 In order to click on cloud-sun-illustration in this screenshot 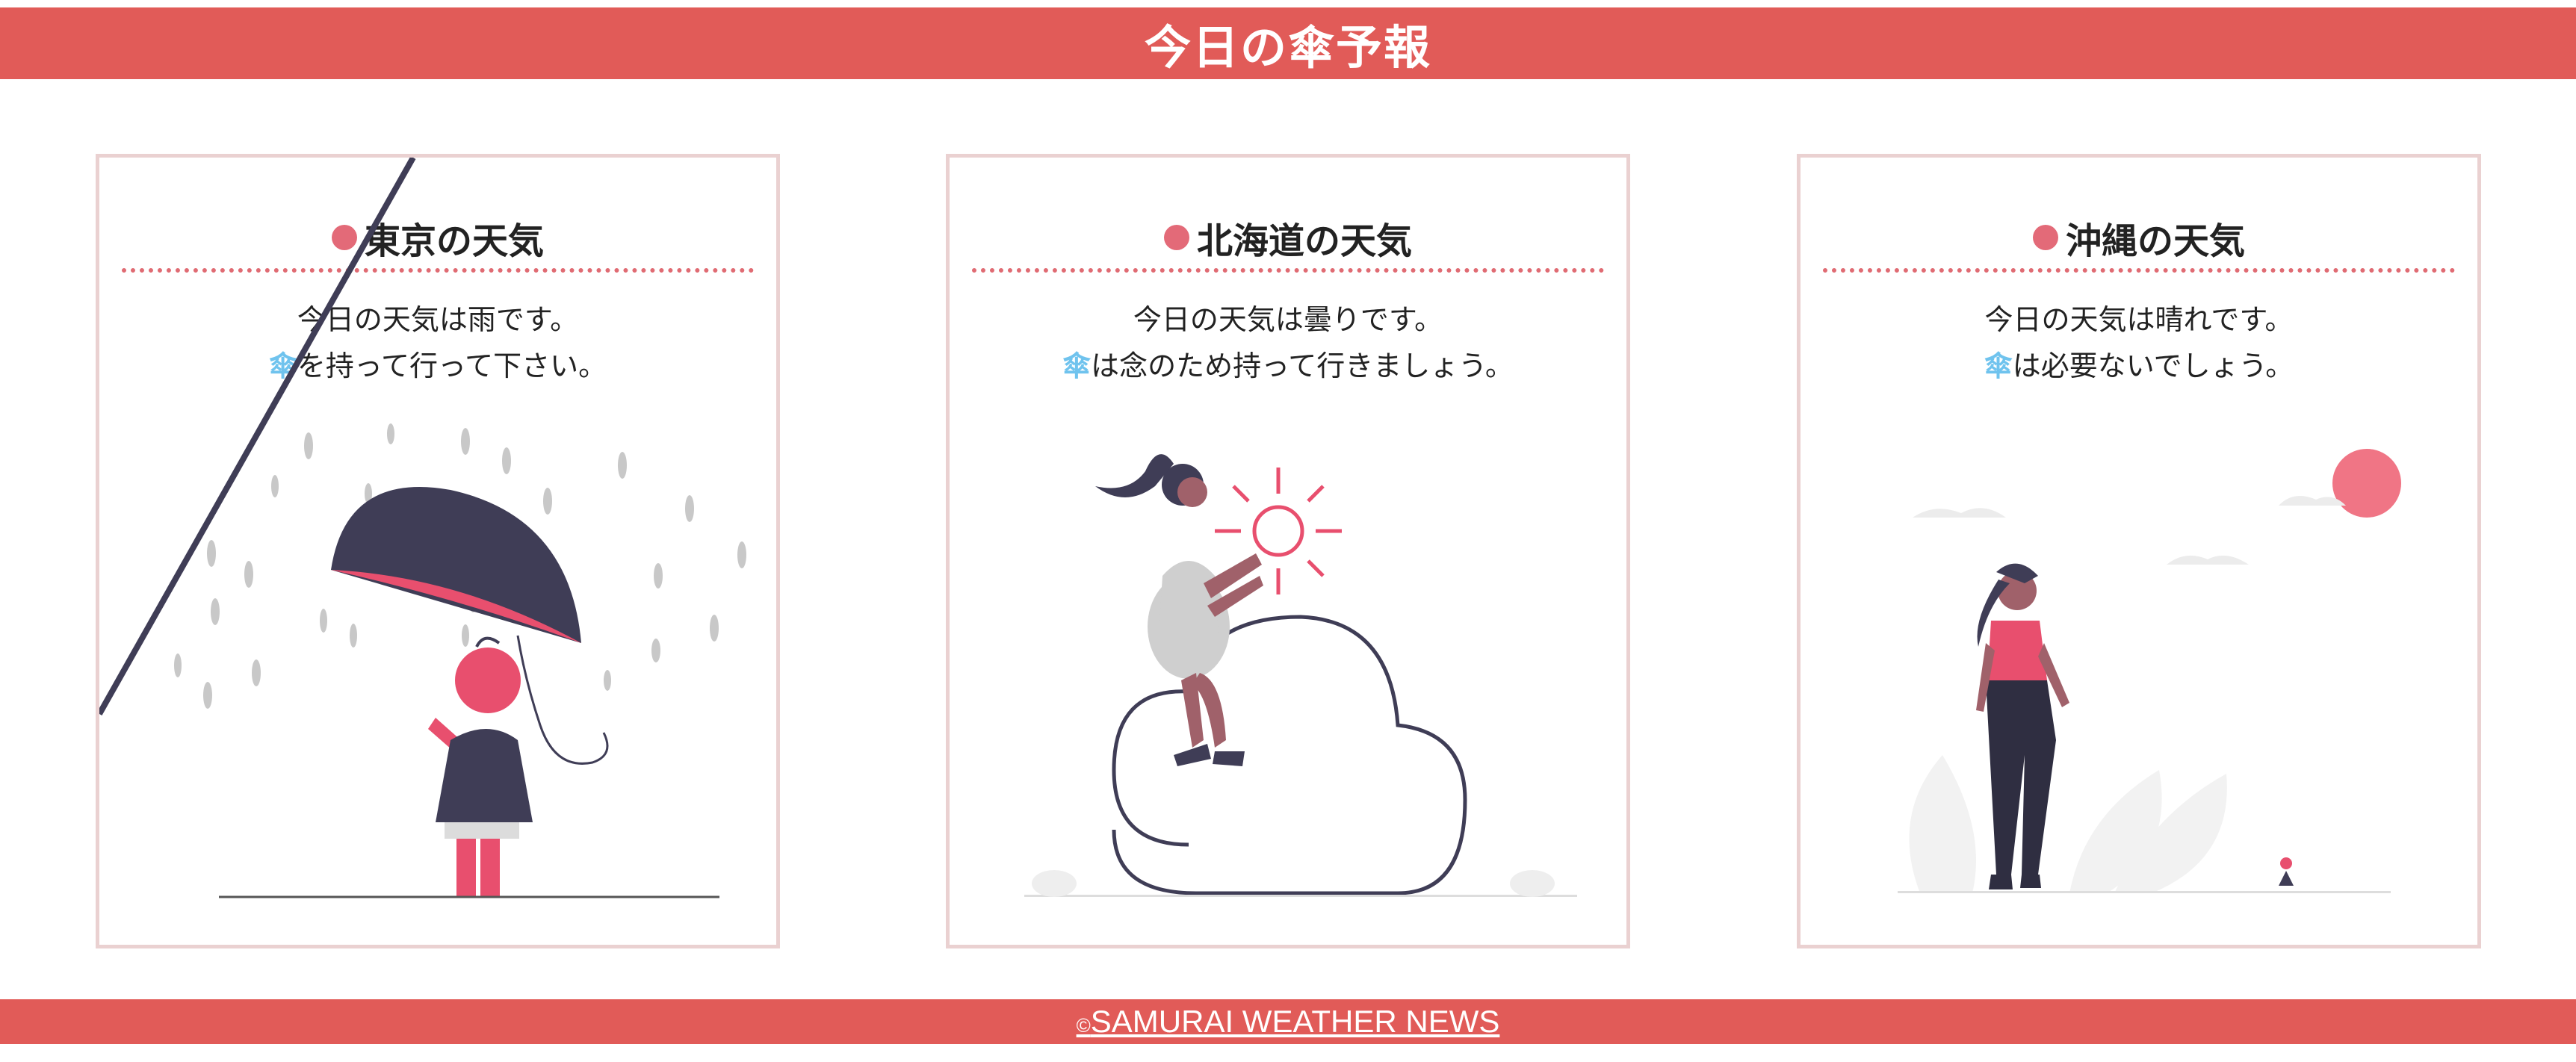, I will do `click(1300, 675)`.